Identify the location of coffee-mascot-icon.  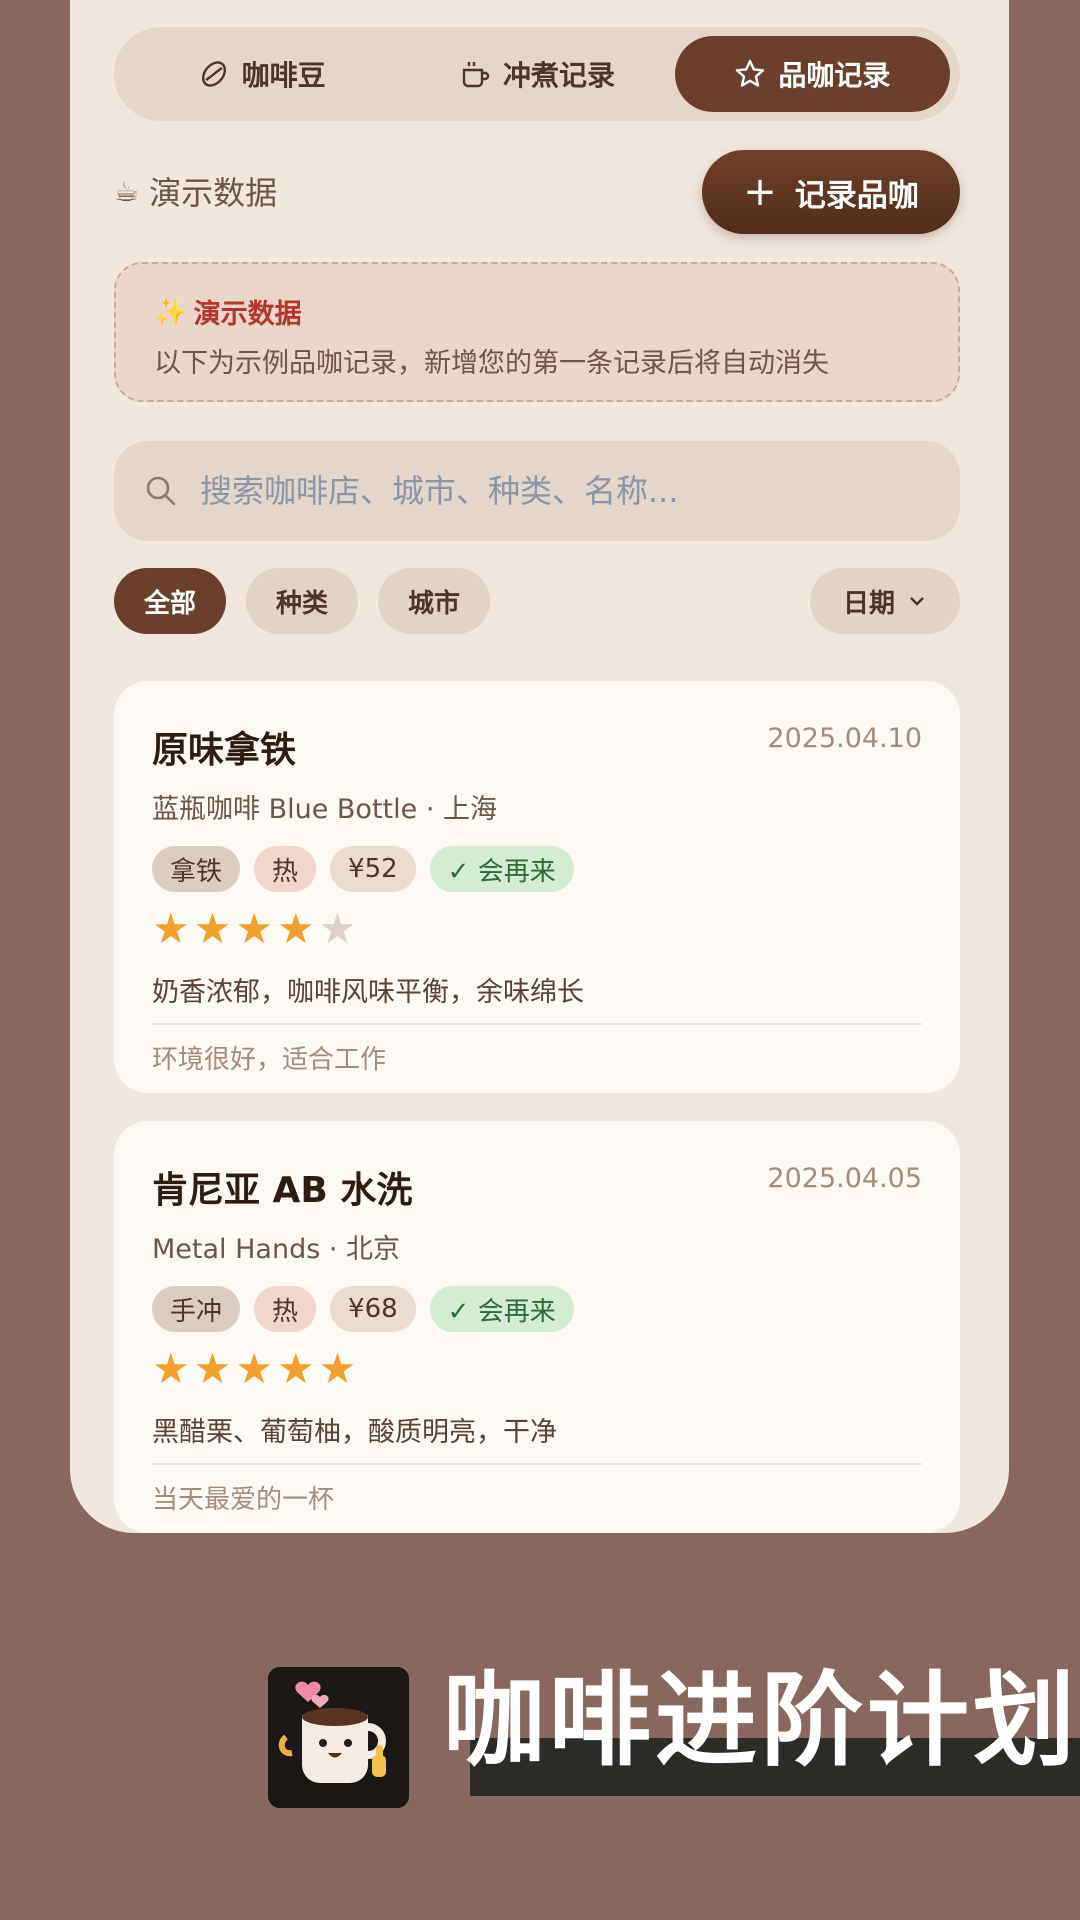
(338, 1737).